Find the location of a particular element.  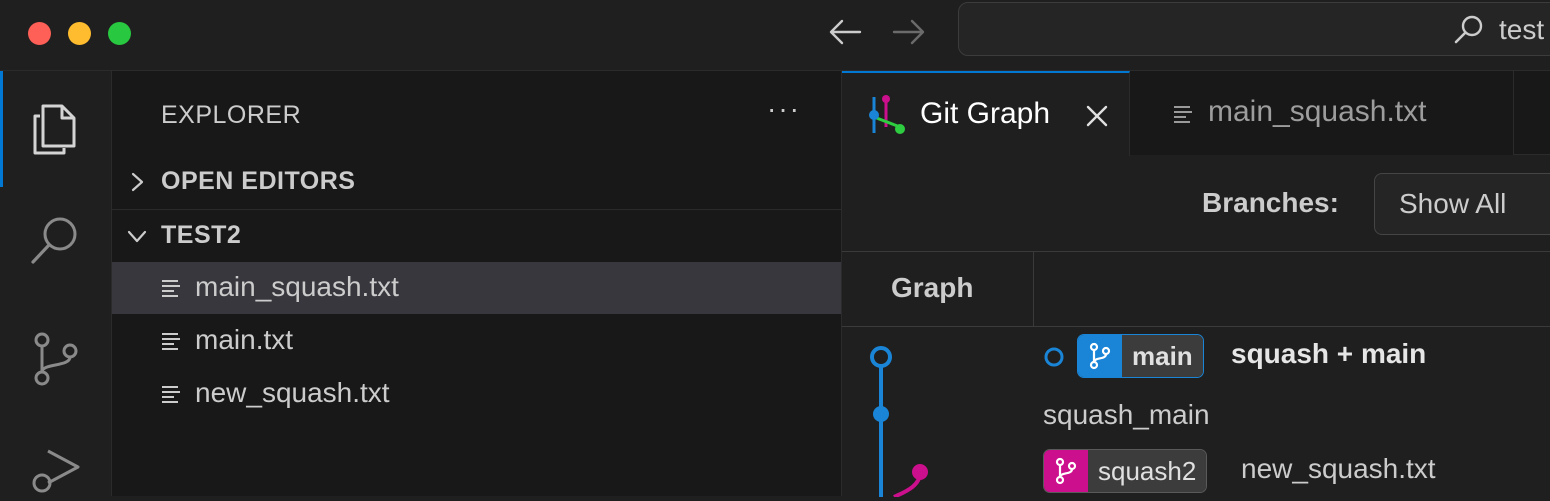

commit-message: new_squash.txt is located at coordinates (1338, 468).